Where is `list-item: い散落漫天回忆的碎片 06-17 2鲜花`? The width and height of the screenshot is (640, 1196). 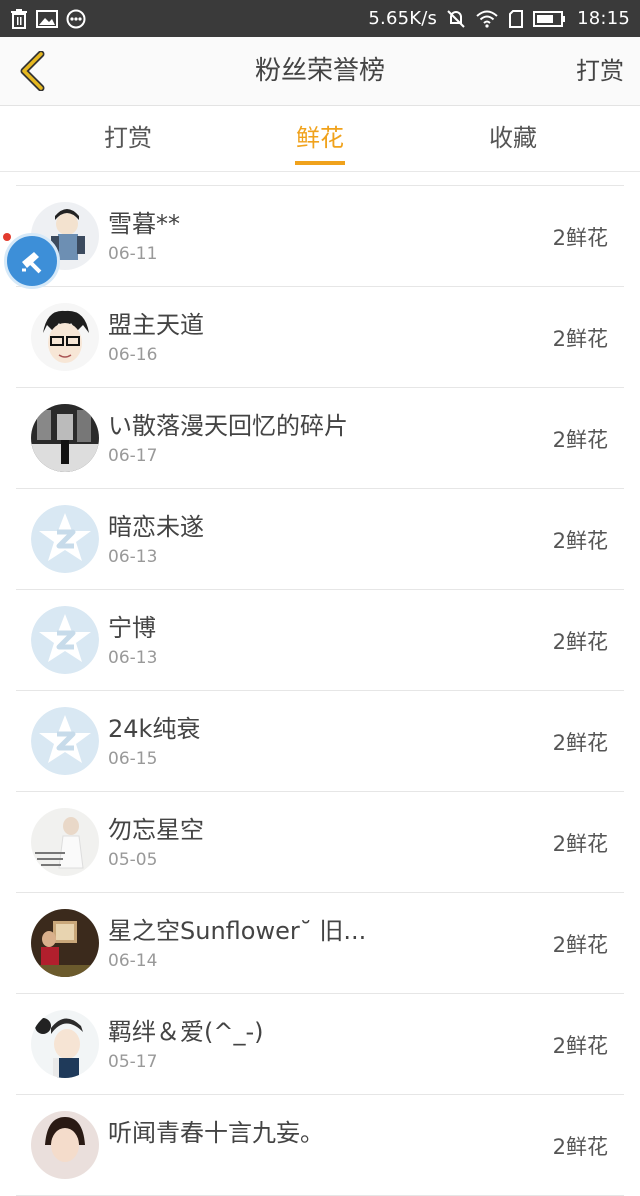
list-item: い散落漫天回忆的碎片 06-17 2鲜花 is located at coordinates (320, 438).